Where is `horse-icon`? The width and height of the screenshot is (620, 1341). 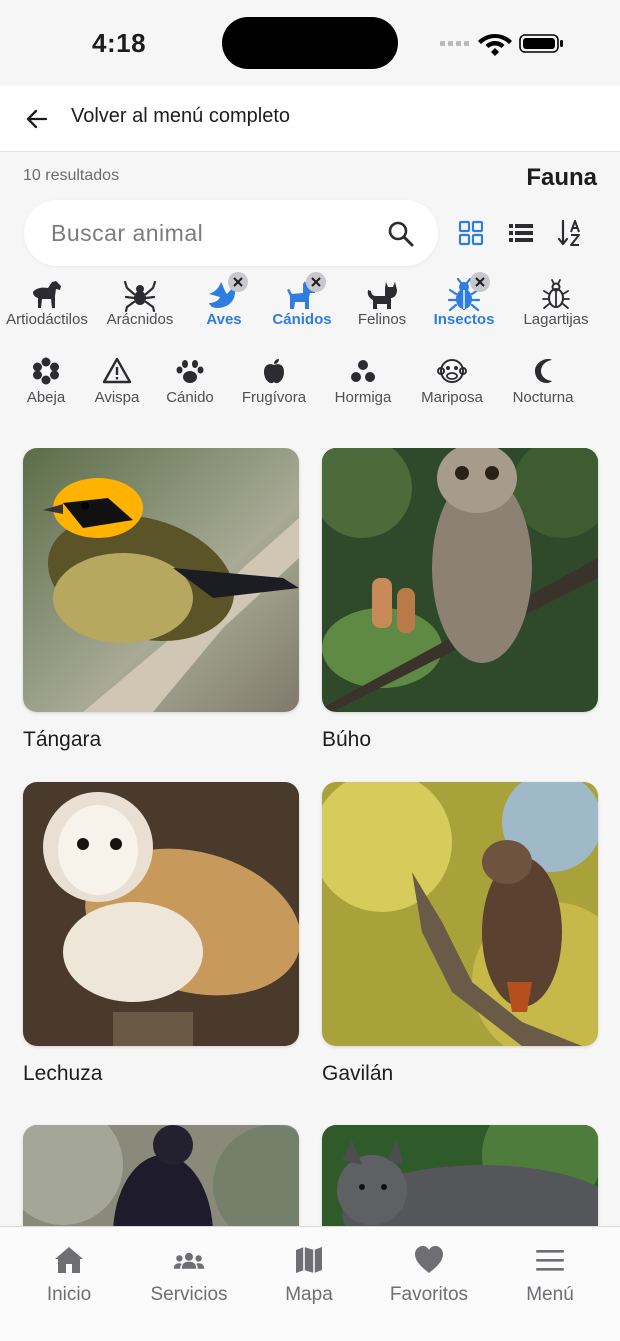
horse-icon is located at coordinates (47, 294).